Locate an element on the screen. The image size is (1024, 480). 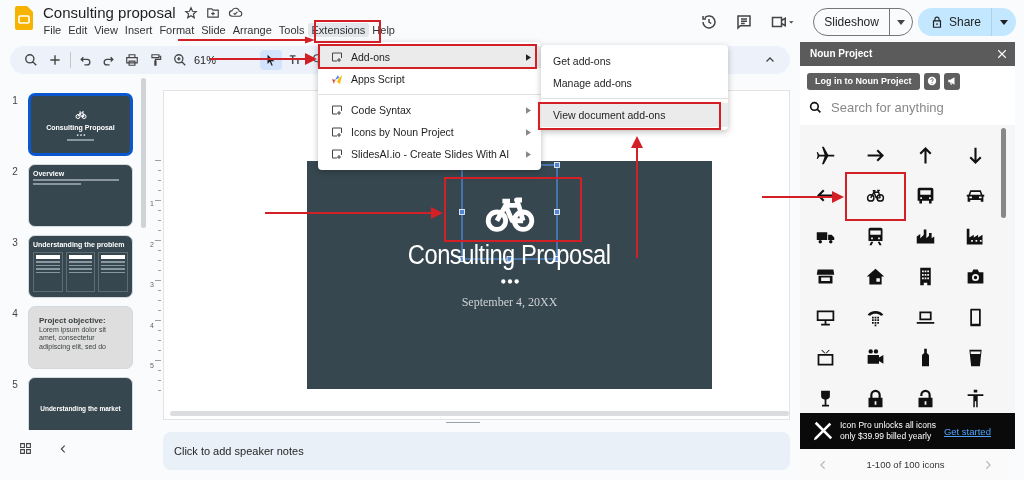
menu-item: Insert is located at coordinates (138, 30).